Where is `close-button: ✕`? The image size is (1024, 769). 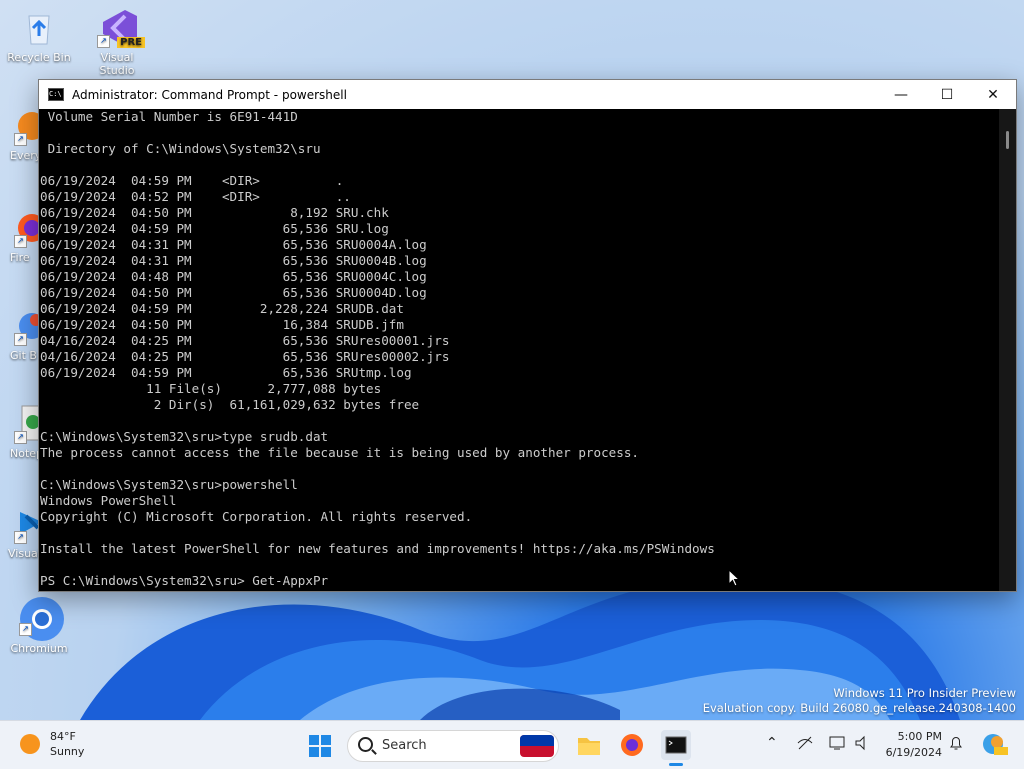
close-button: ✕ is located at coordinates (993, 94).